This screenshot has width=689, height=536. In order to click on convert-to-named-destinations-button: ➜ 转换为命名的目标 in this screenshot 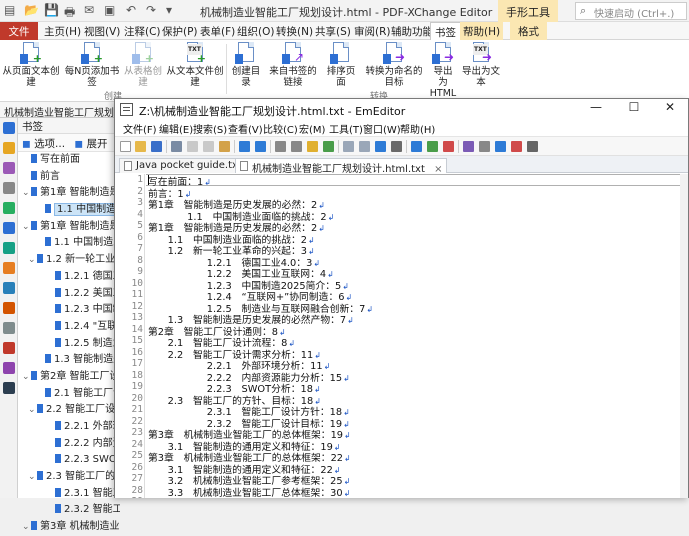, I will do `click(394, 65)`.